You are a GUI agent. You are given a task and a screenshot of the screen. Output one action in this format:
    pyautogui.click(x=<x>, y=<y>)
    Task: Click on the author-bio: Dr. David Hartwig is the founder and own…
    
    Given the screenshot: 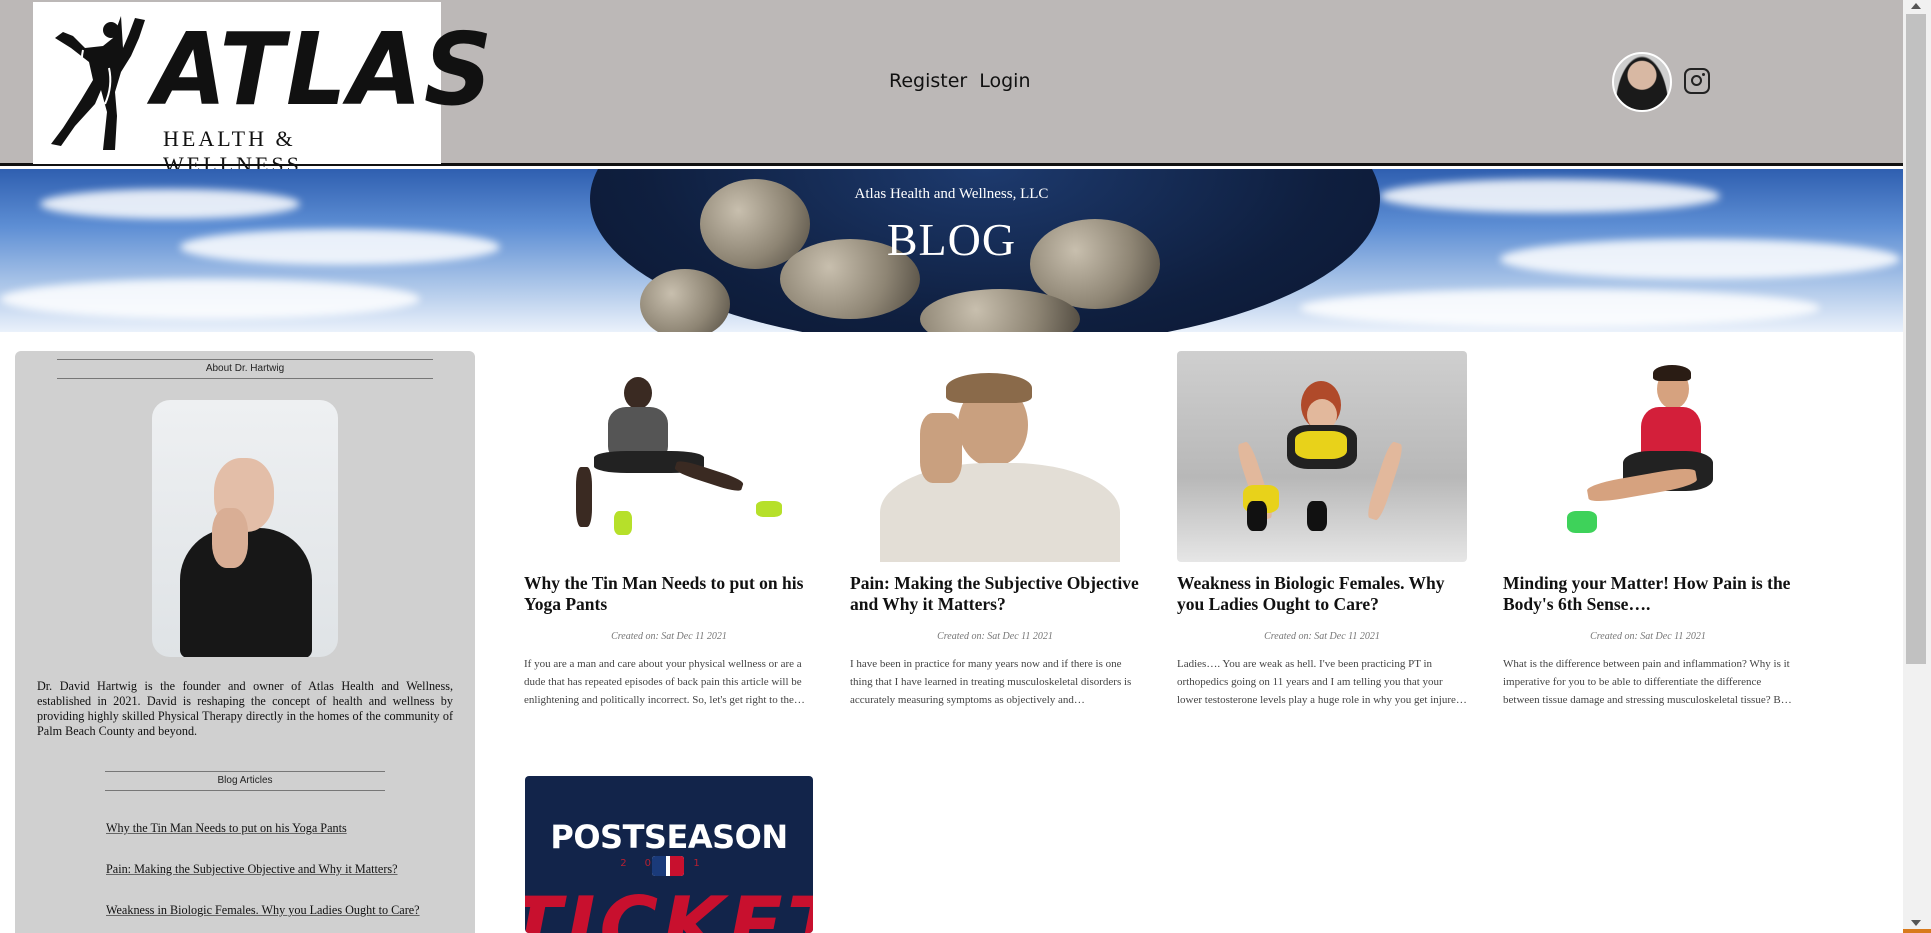 What is the action you would take?
    pyautogui.click(x=245, y=708)
    